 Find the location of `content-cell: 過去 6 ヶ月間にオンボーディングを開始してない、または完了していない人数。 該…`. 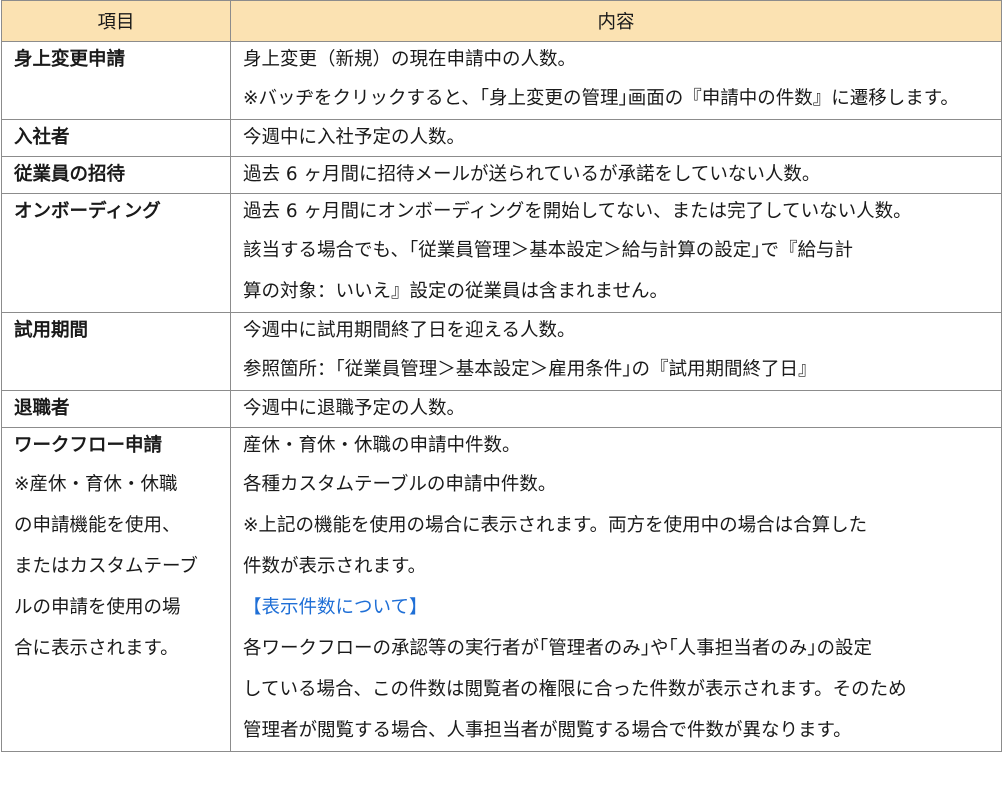

content-cell: 過去 6 ヶ月間にオンボーディングを開始してない、または完了していない人数。 該… is located at coordinates (616, 253).